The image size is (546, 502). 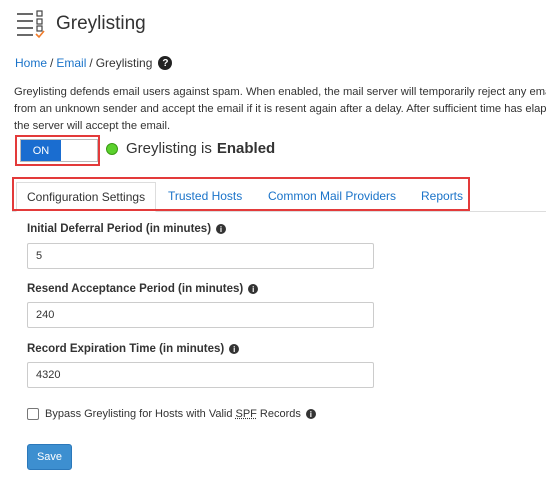 I want to click on toggle-knob, so click(x=79, y=150).